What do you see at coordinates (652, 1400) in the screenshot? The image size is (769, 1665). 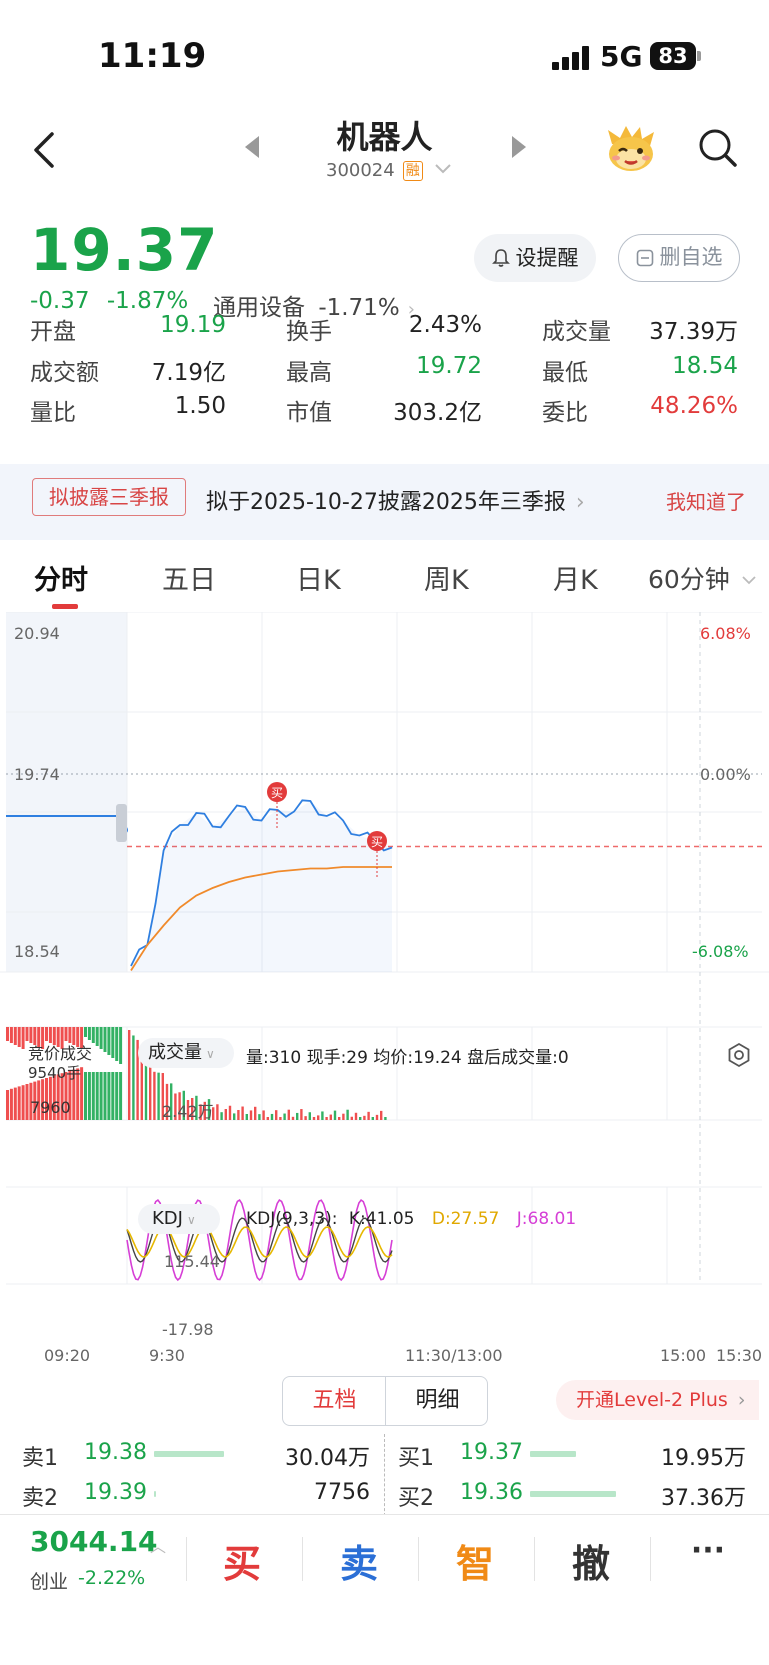 I see `level2-label: 开通Level-2 Plus` at bounding box center [652, 1400].